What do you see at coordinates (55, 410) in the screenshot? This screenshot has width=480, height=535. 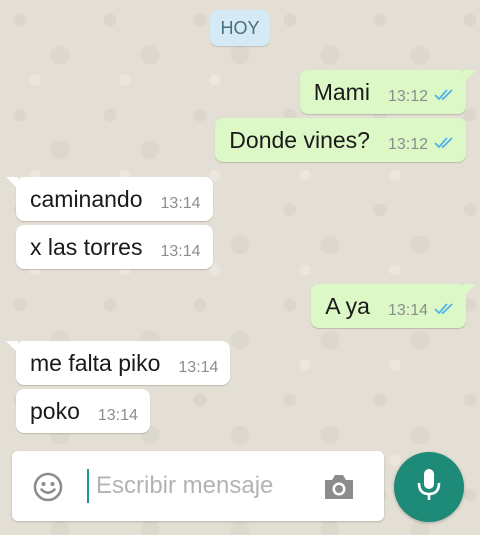 I see `message-text: poko` at bounding box center [55, 410].